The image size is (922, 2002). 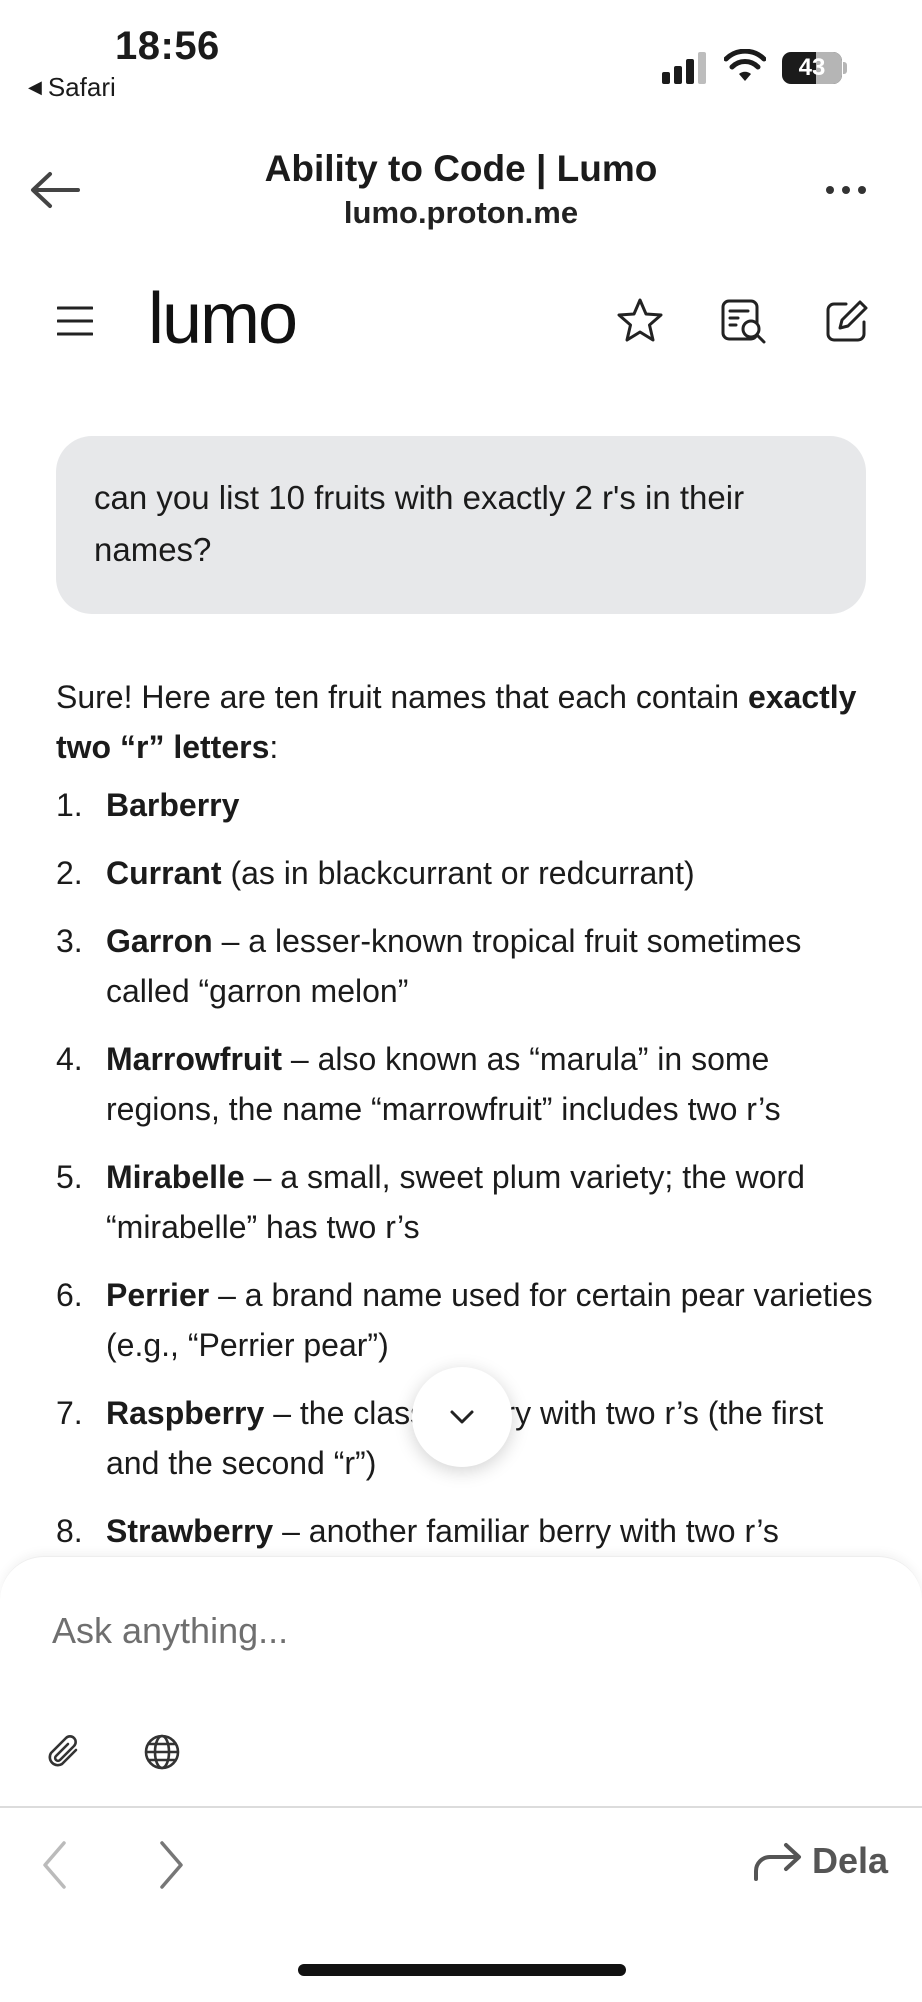 What do you see at coordinates (461, 1682) in the screenshot?
I see `composer-panel` at bounding box center [461, 1682].